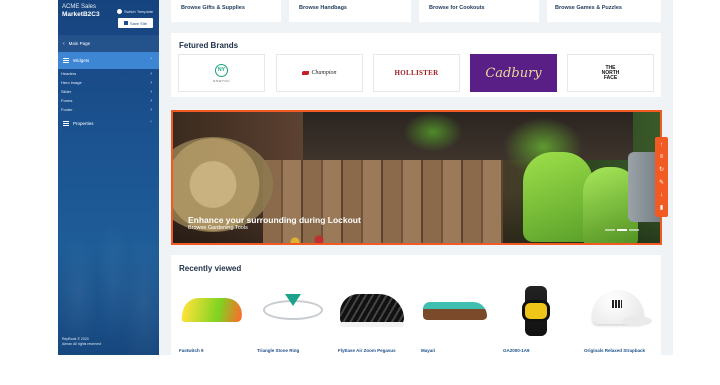 The image size is (720, 385). I want to click on edit-icon: ✎, so click(661, 183).